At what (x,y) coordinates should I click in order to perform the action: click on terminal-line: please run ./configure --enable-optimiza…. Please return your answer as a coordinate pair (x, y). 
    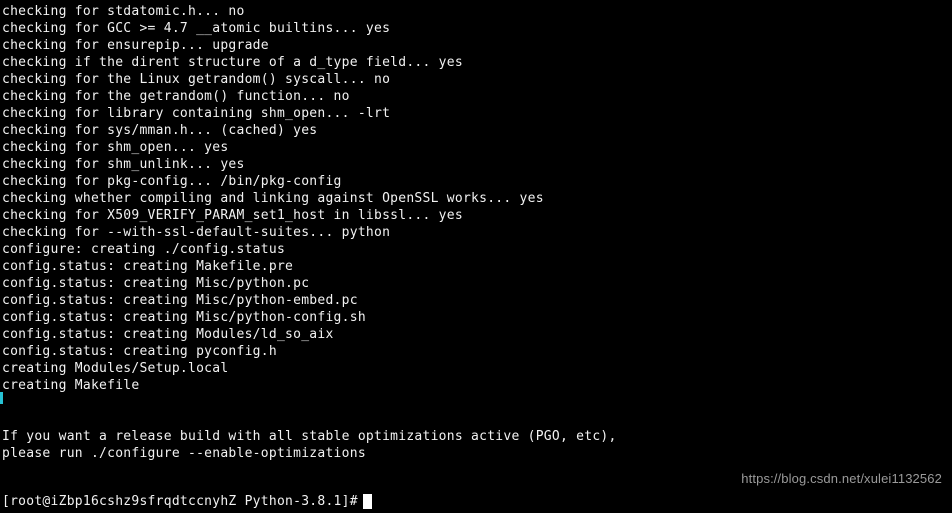
    Looking at the image, I should click on (184, 453).